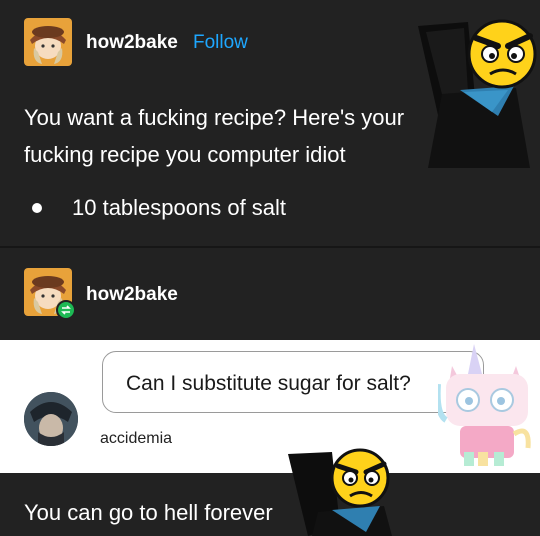  I want to click on username: how2bake, so click(132, 43).